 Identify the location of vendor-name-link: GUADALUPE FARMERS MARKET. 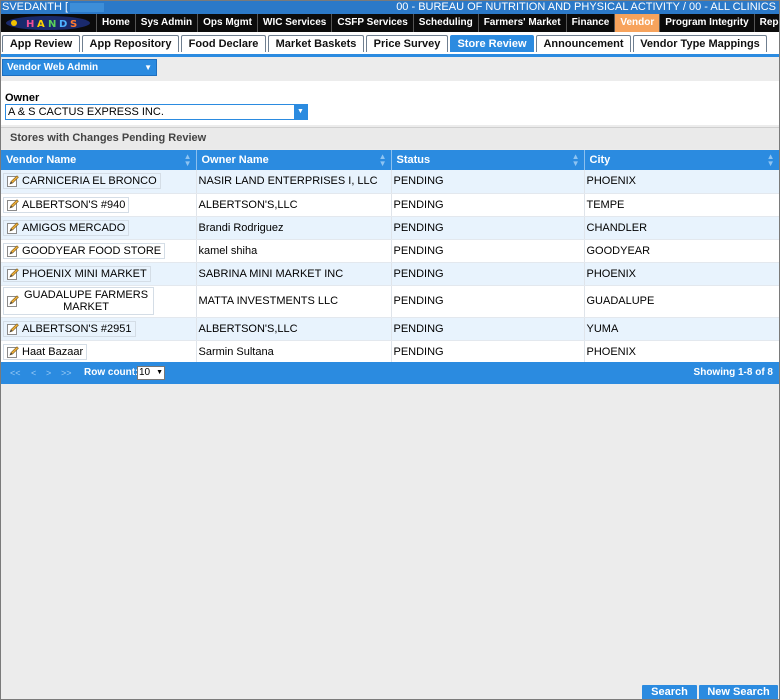
(78, 301).